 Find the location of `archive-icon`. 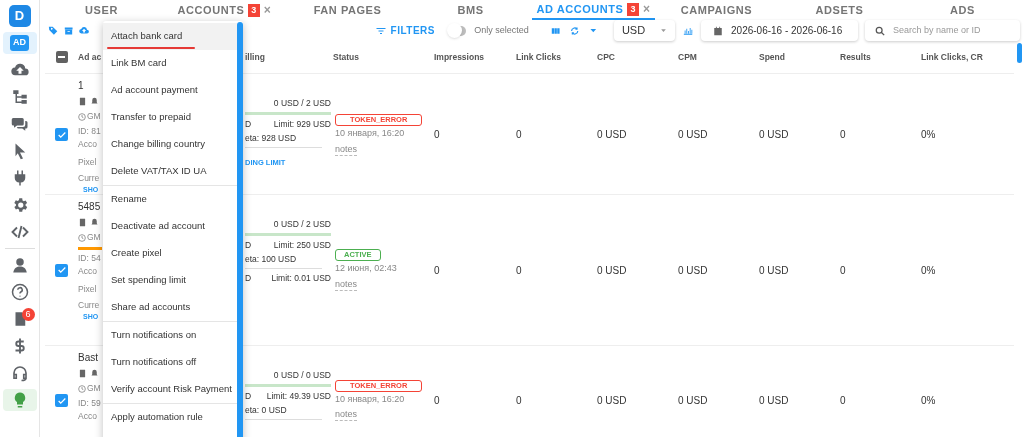

archive-icon is located at coordinates (69, 30).